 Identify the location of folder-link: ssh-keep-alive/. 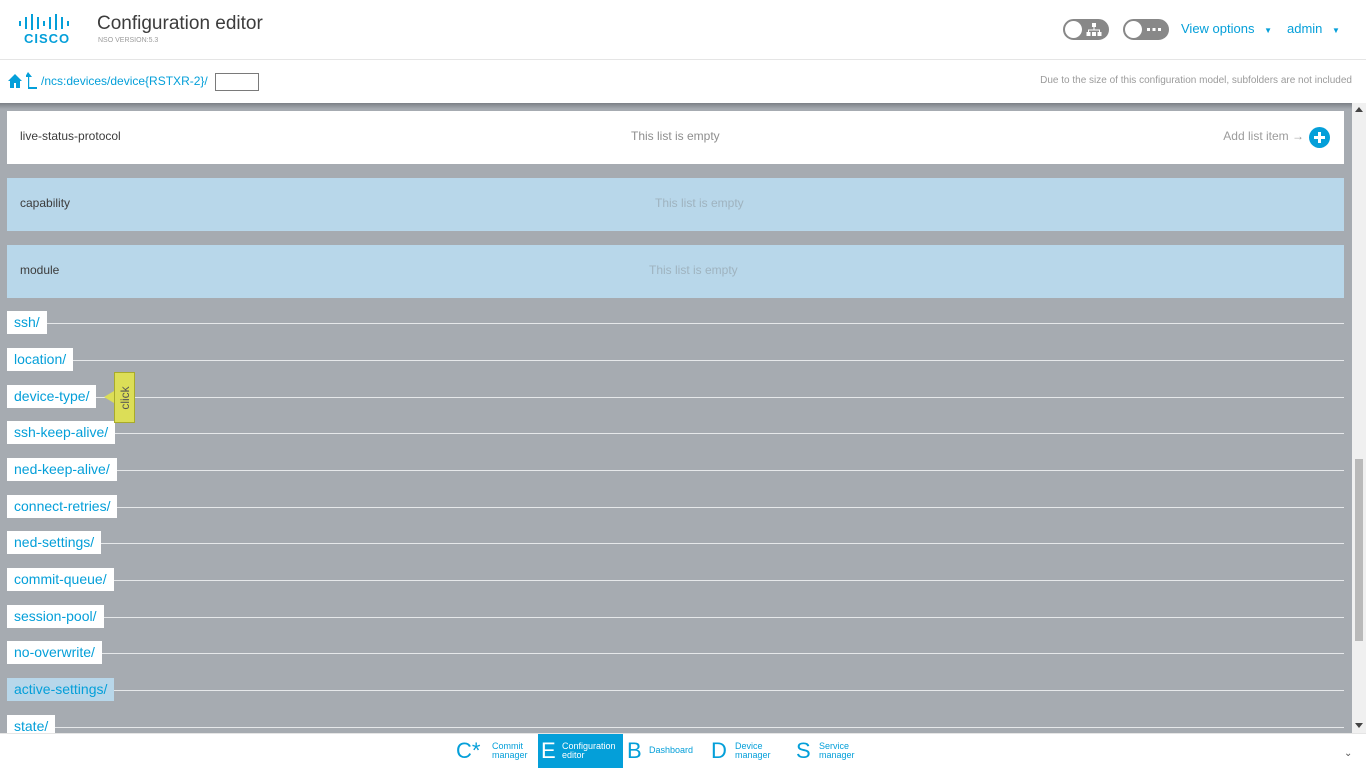
(61, 432).